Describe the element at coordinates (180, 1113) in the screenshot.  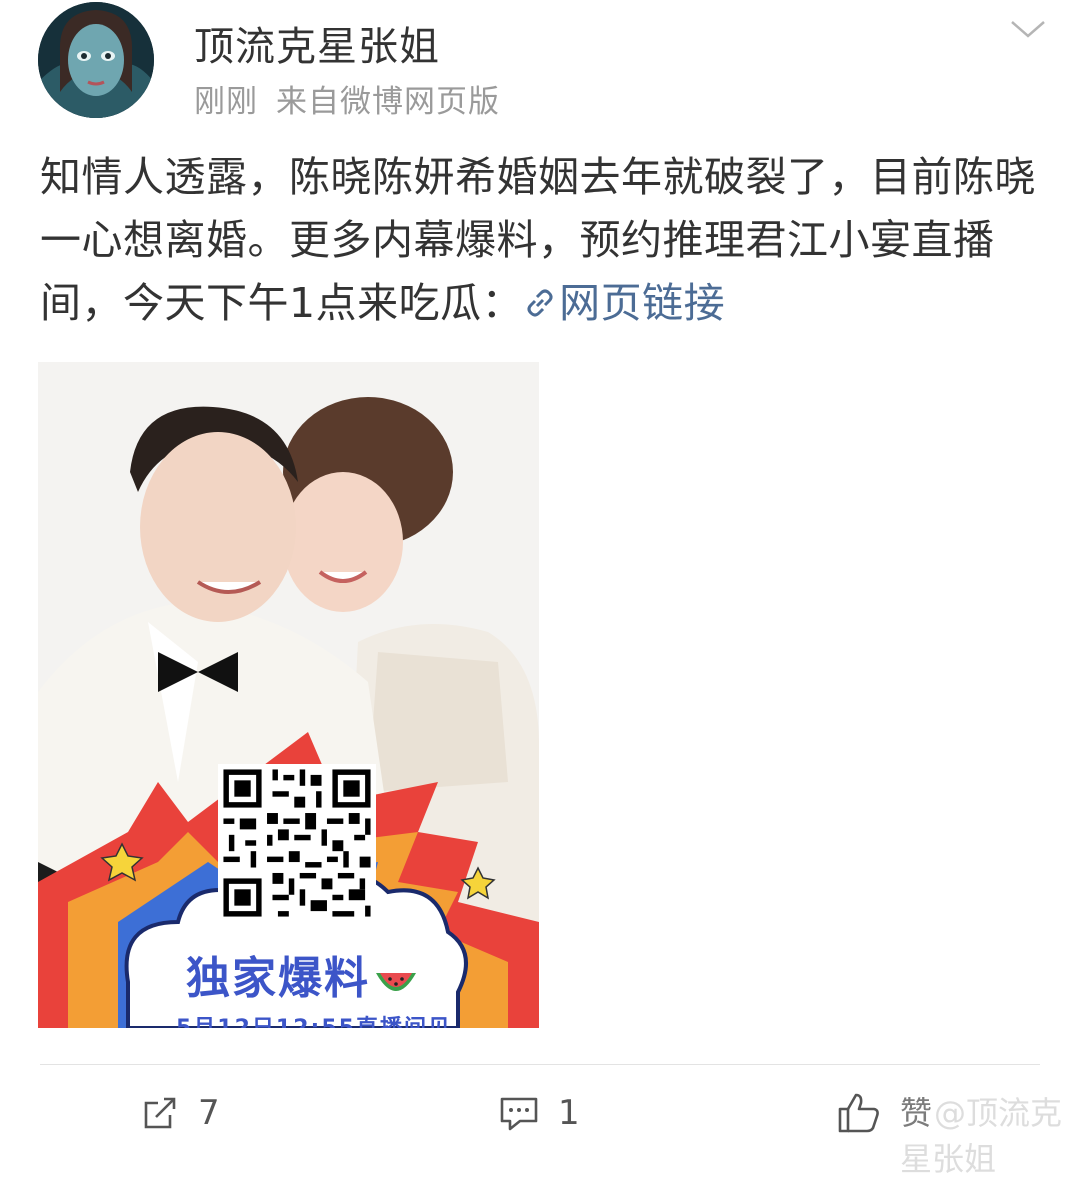
I see `repost-button: 7` at that location.